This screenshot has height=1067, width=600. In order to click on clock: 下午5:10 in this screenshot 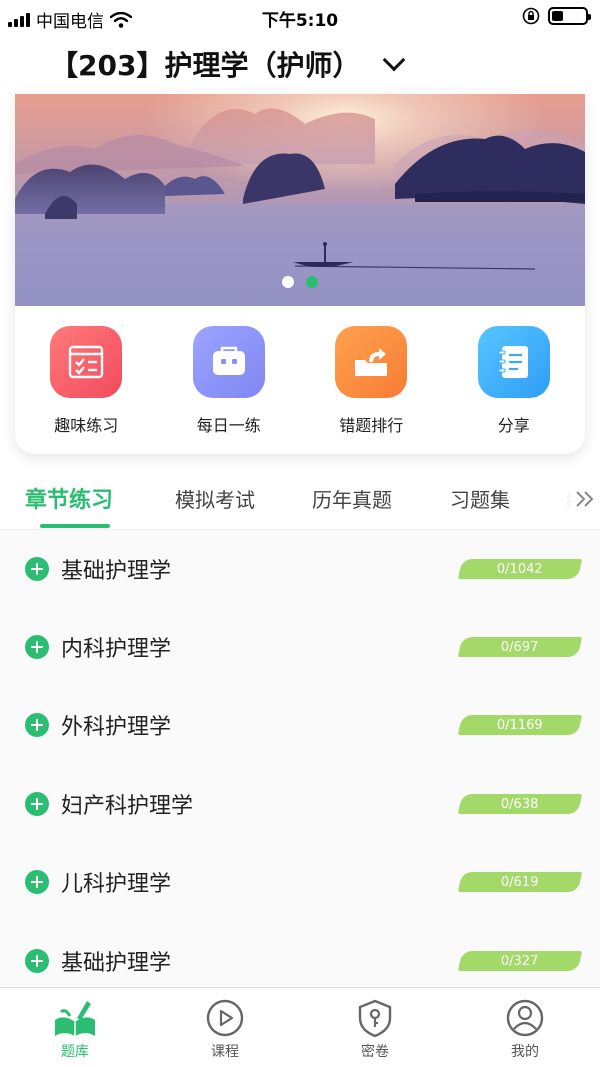, I will do `click(300, 21)`.